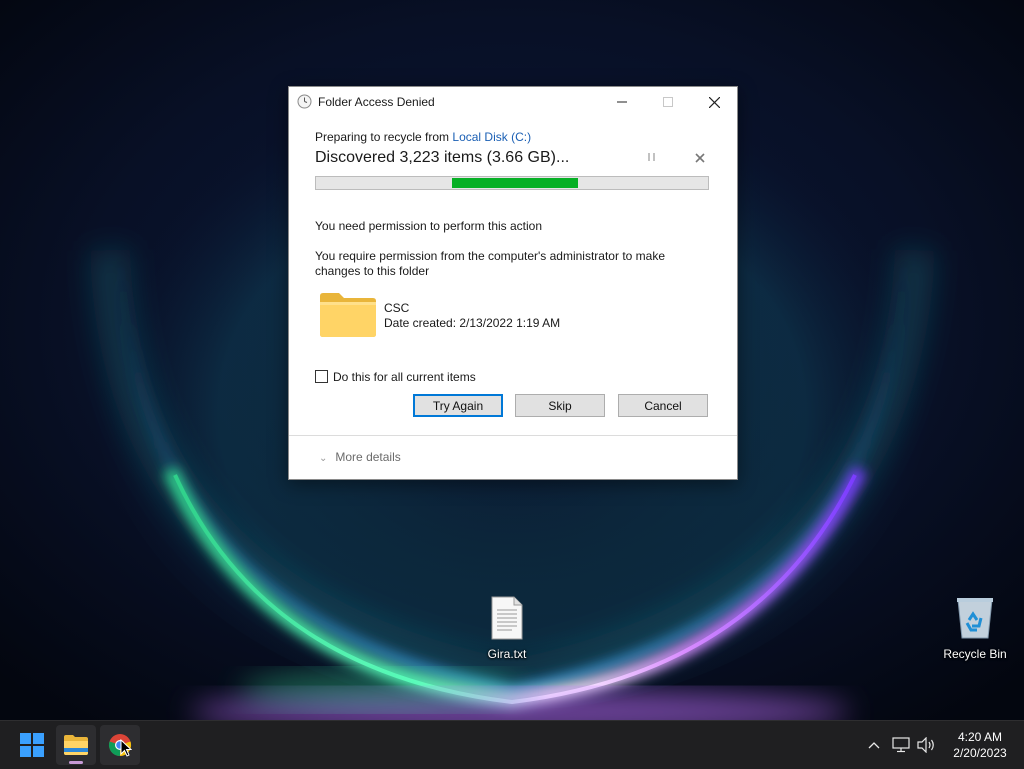  I want to click on maximize-icon, so click(668, 102).